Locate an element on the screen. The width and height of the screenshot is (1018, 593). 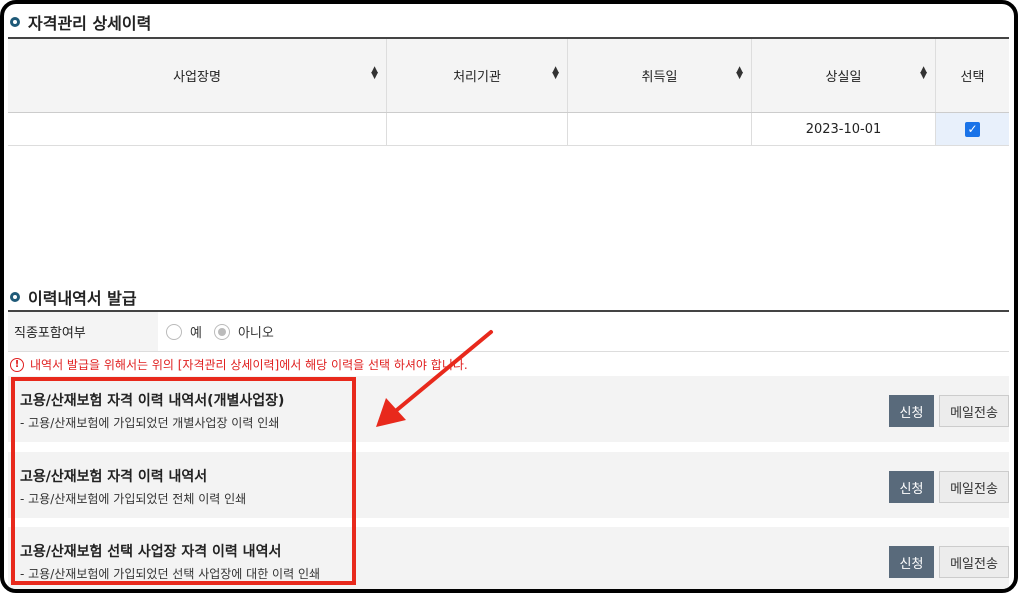
section-title-history: 자격관리 상세이력 is located at coordinates (80, 22).